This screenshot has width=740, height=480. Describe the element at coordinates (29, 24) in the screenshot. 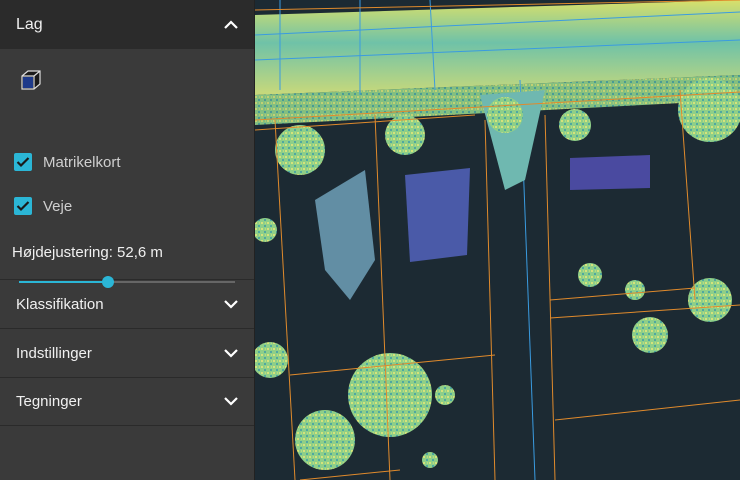

I see `layers-title: Lag` at that location.